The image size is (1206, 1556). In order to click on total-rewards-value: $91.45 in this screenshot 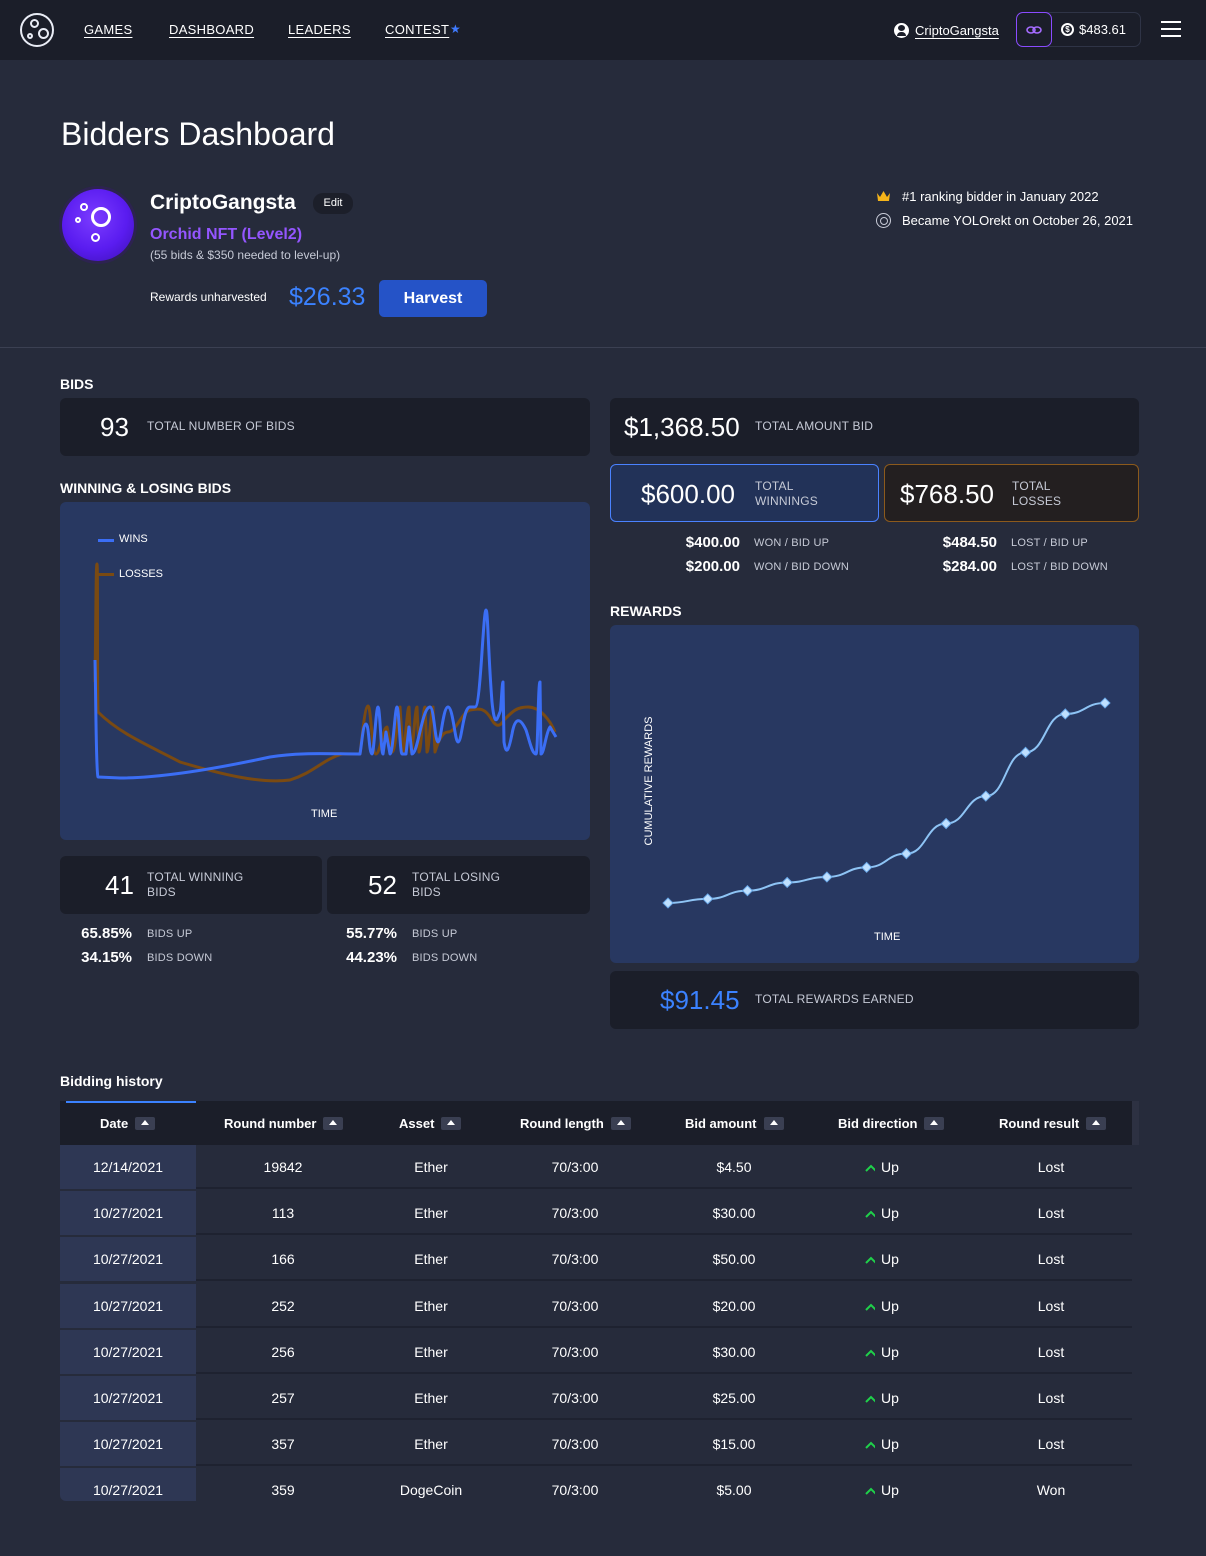, I will do `click(700, 1000)`.